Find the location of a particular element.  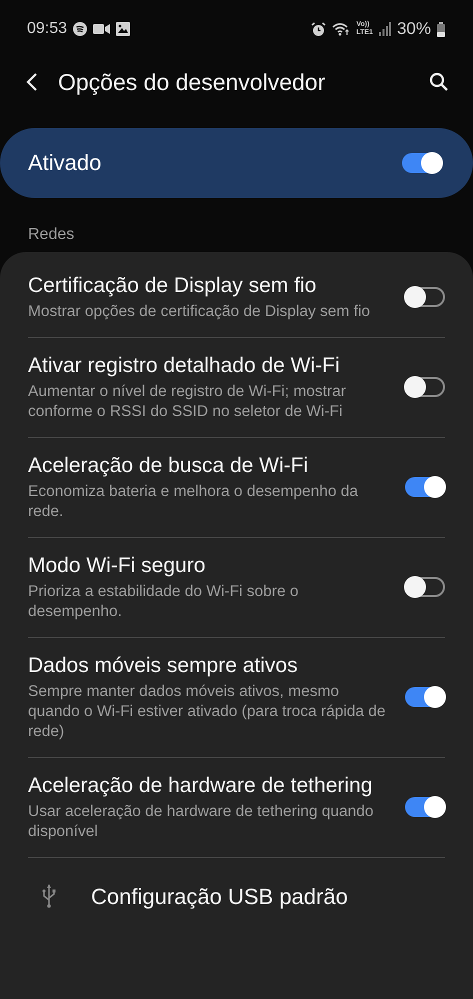

setting-row: Configuração USB padrão is located at coordinates (236, 896).